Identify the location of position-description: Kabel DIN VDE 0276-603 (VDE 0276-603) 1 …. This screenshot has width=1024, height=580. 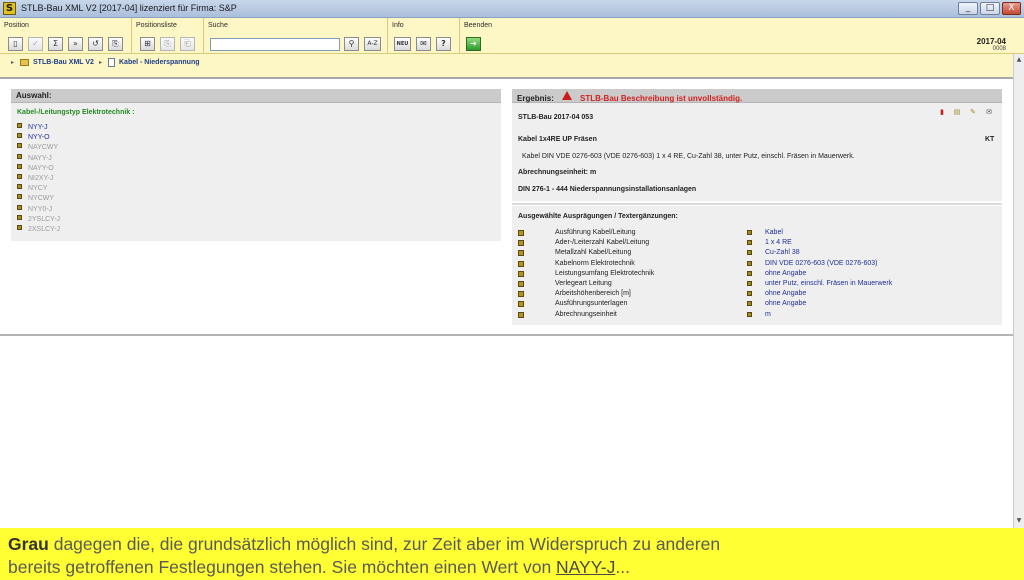
(688, 156).